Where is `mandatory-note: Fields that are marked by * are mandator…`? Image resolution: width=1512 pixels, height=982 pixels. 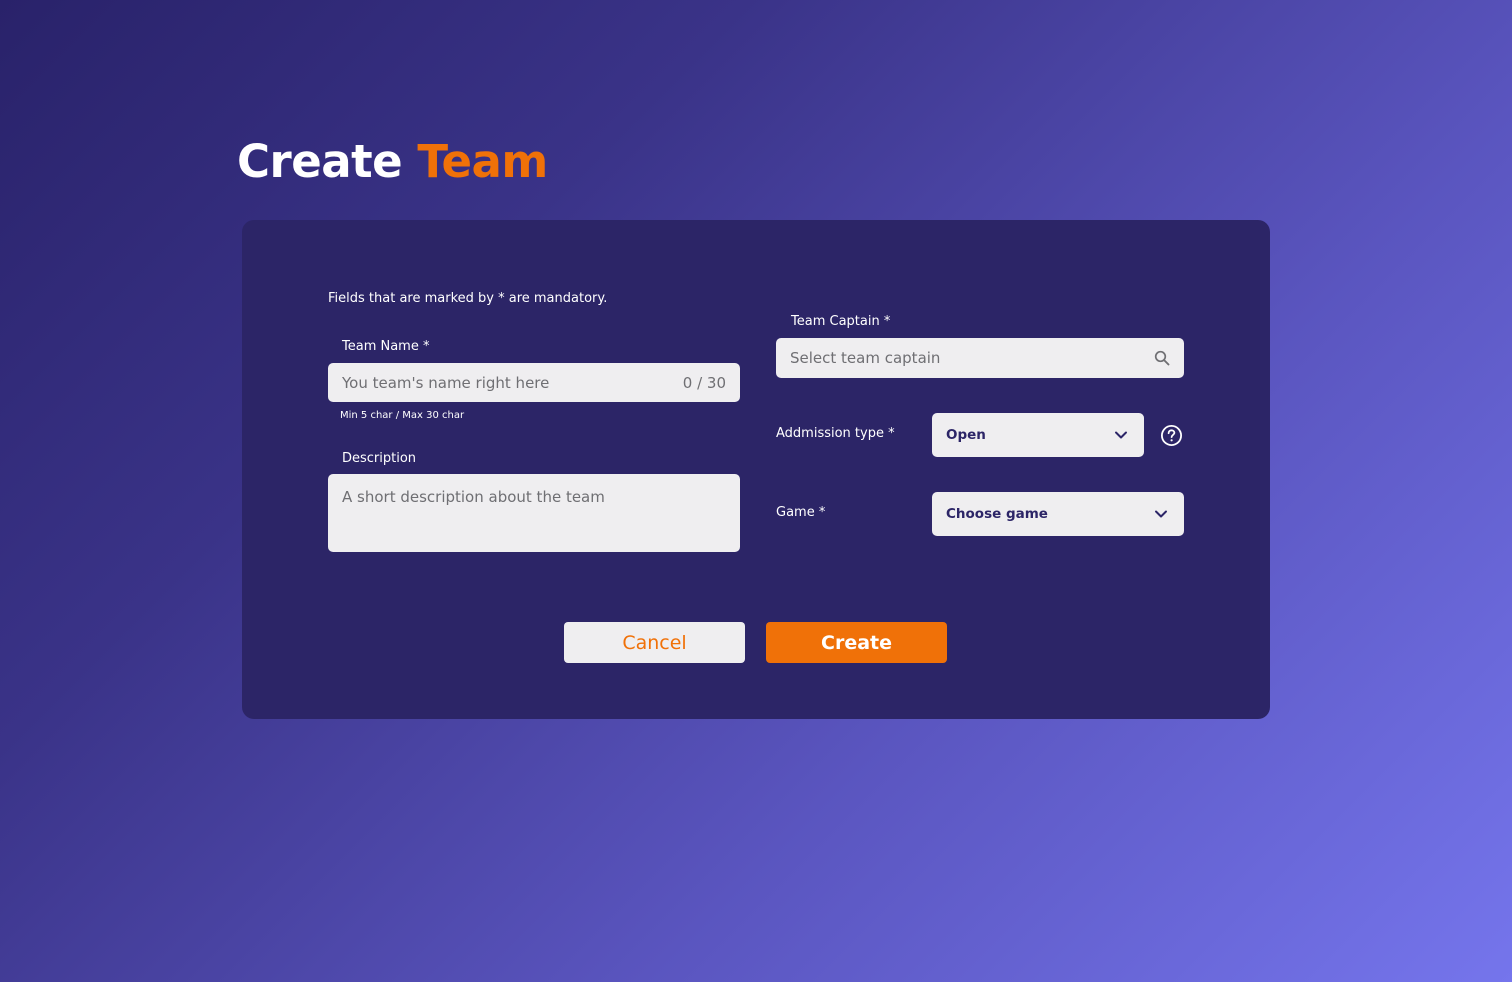
mandatory-note: Fields that are marked by * are mandator… is located at coordinates (468, 298).